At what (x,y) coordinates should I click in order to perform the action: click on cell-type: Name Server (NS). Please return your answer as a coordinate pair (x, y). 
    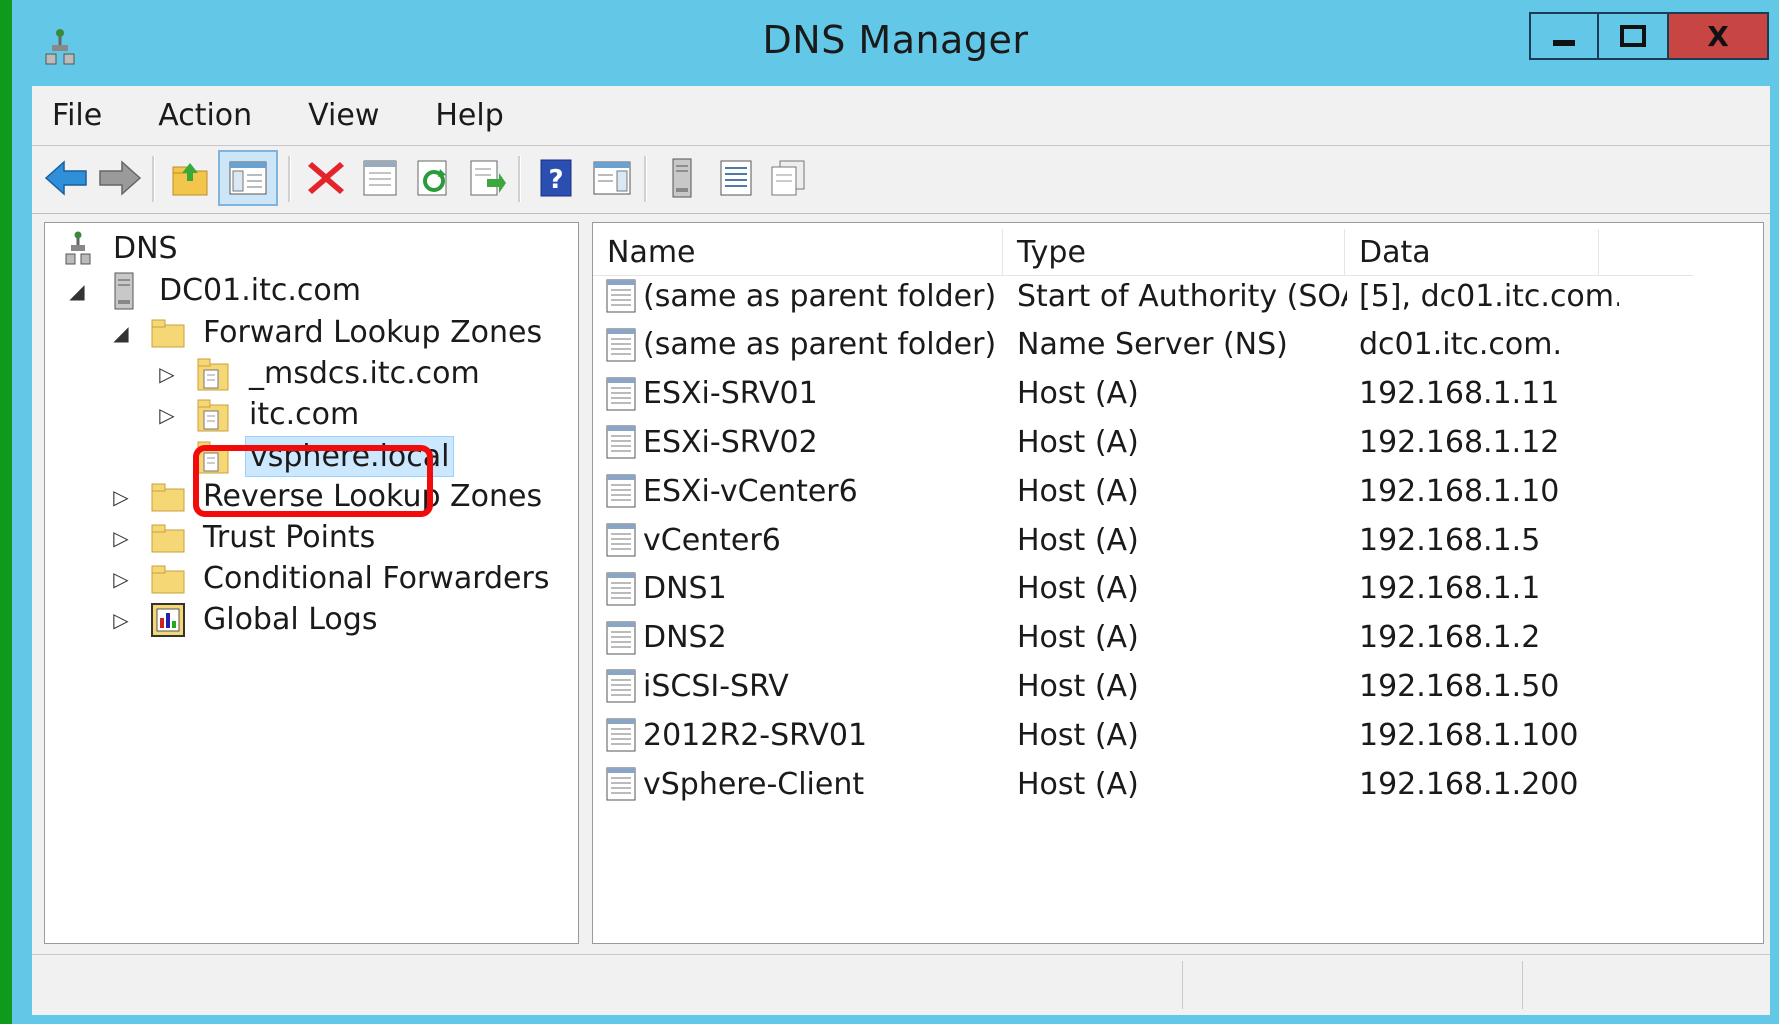
    Looking at the image, I should click on (1152, 345).